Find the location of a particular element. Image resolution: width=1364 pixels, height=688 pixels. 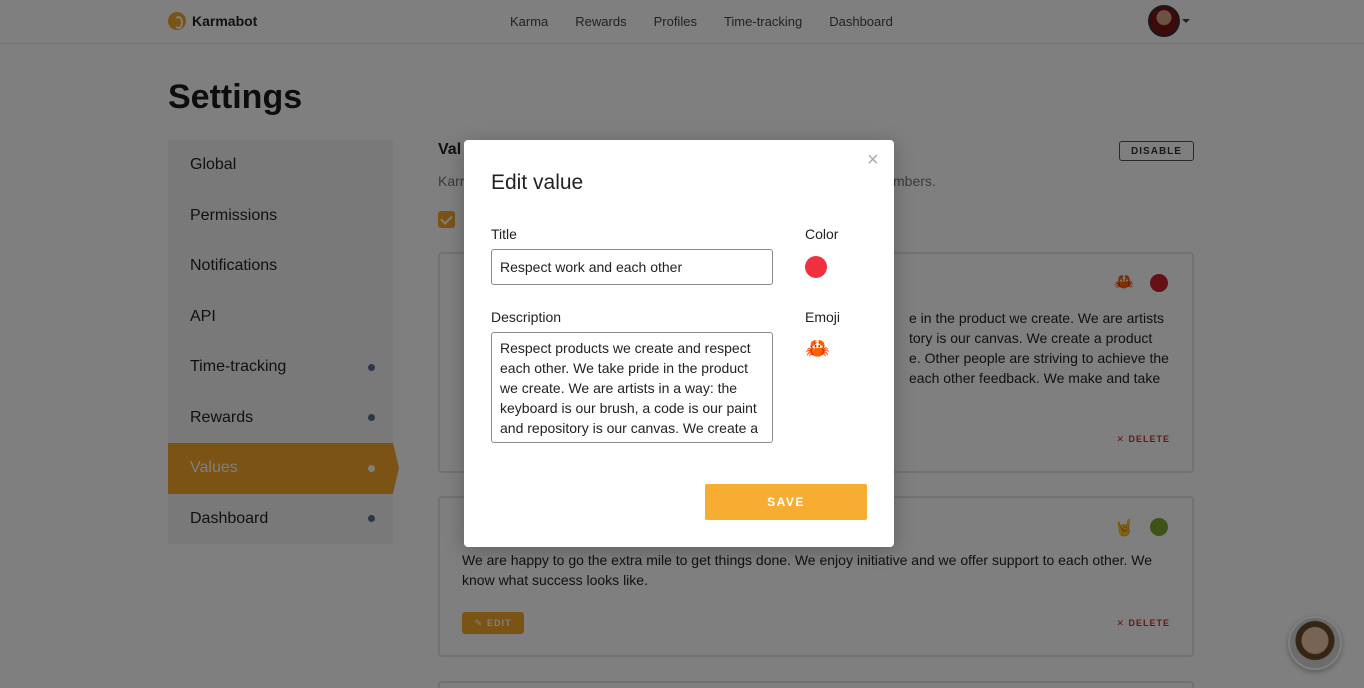

color-label: Color is located at coordinates (822, 234).